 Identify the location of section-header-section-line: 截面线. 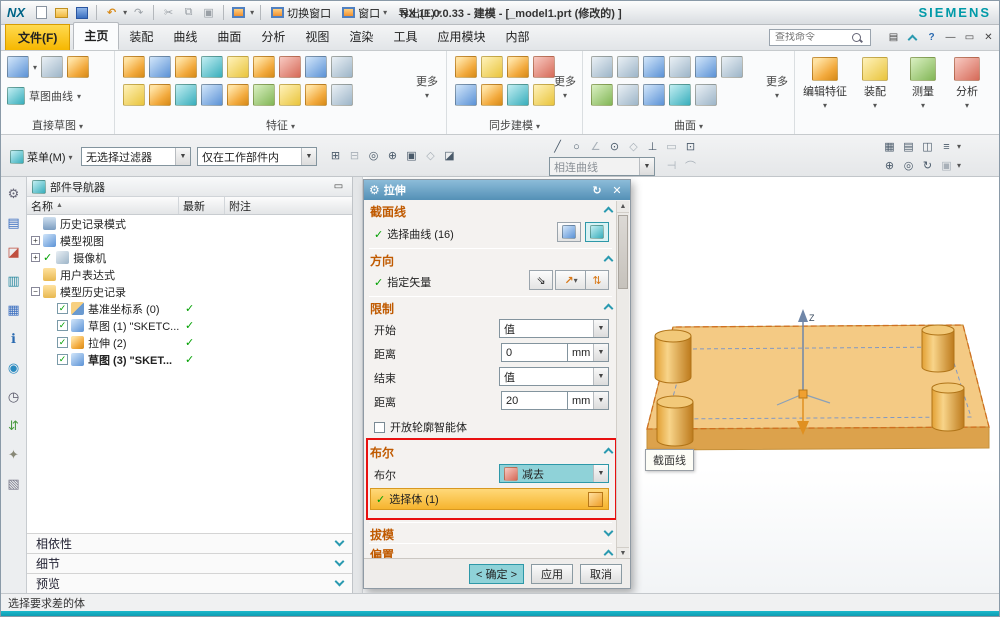
(492, 211).